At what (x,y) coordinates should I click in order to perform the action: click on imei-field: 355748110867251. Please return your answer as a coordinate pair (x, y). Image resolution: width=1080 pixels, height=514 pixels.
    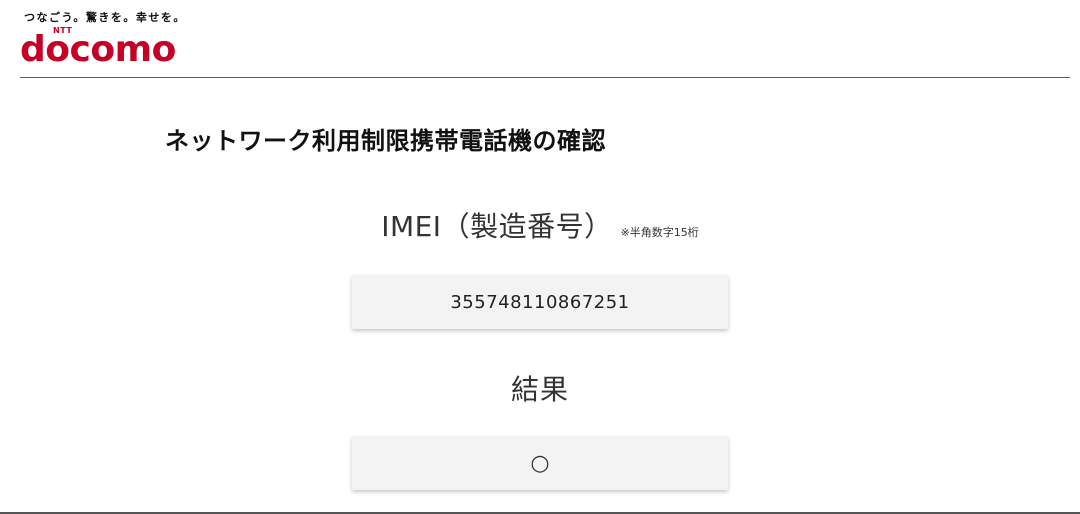
    Looking at the image, I should click on (540, 302).